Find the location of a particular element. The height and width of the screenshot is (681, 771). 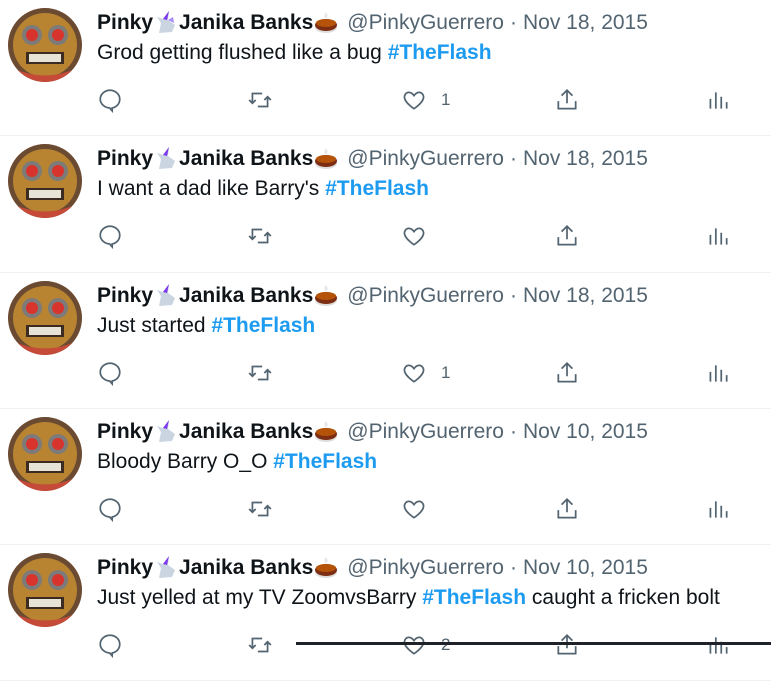

tweet-text: Bloody Barry O_O #TheFlash is located at coordinates (237, 461).